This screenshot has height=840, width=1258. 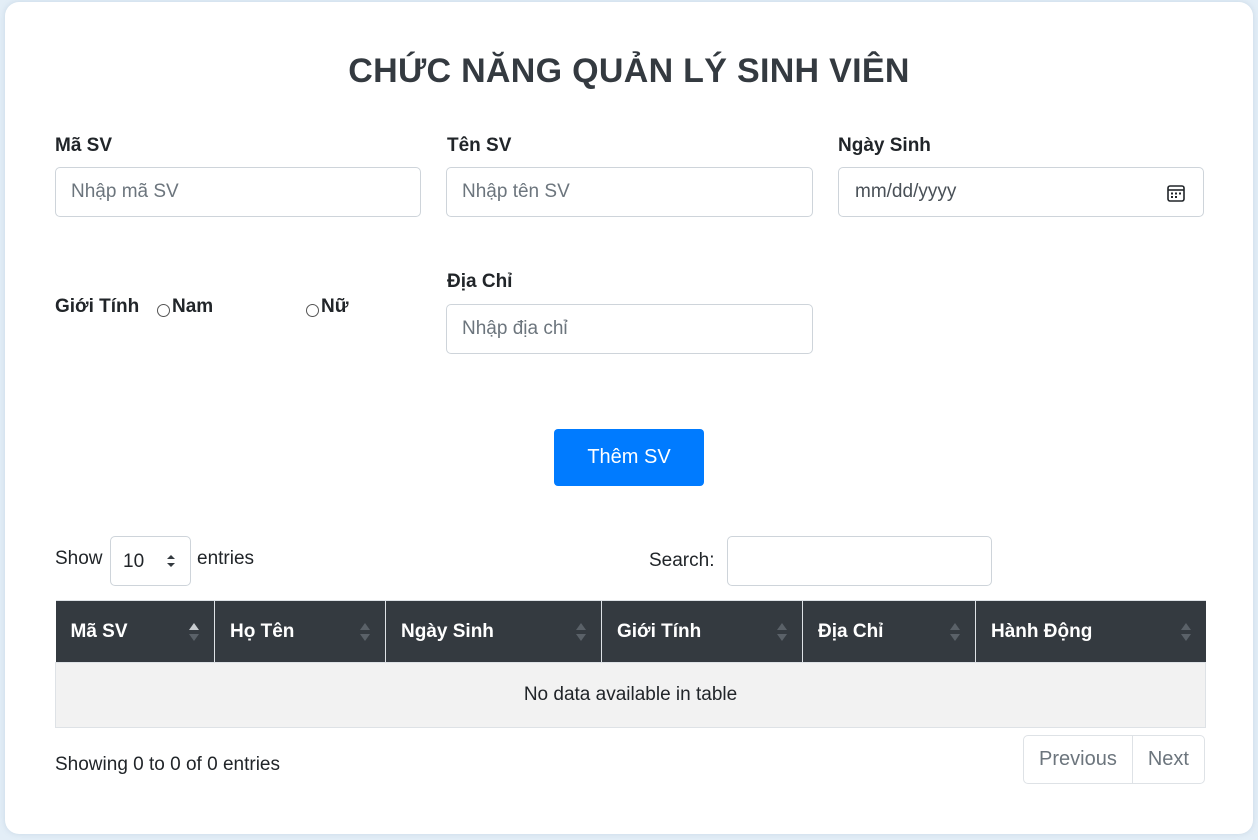 I want to click on pagination: Previous Next, so click(x=1114, y=759).